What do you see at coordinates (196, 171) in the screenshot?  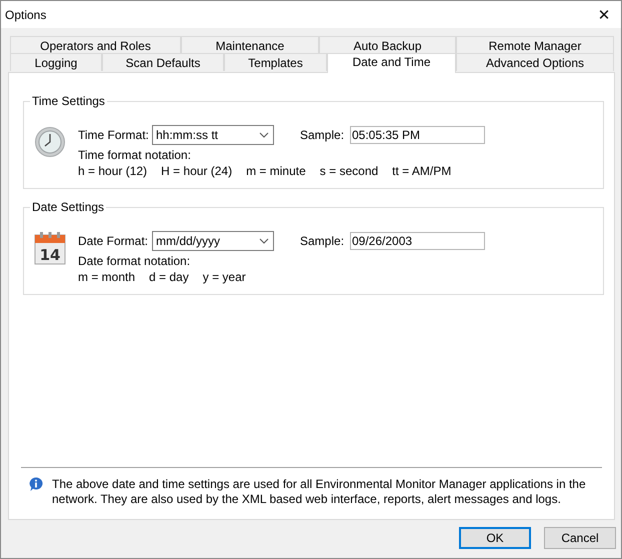 I see `notation-item: H = hour (24)` at bounding box center [196, 171].